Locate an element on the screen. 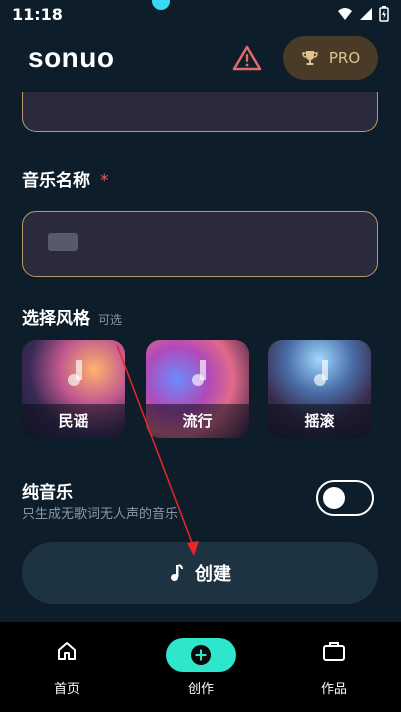  pro-label: PRO is located at coordinates (344, 58).